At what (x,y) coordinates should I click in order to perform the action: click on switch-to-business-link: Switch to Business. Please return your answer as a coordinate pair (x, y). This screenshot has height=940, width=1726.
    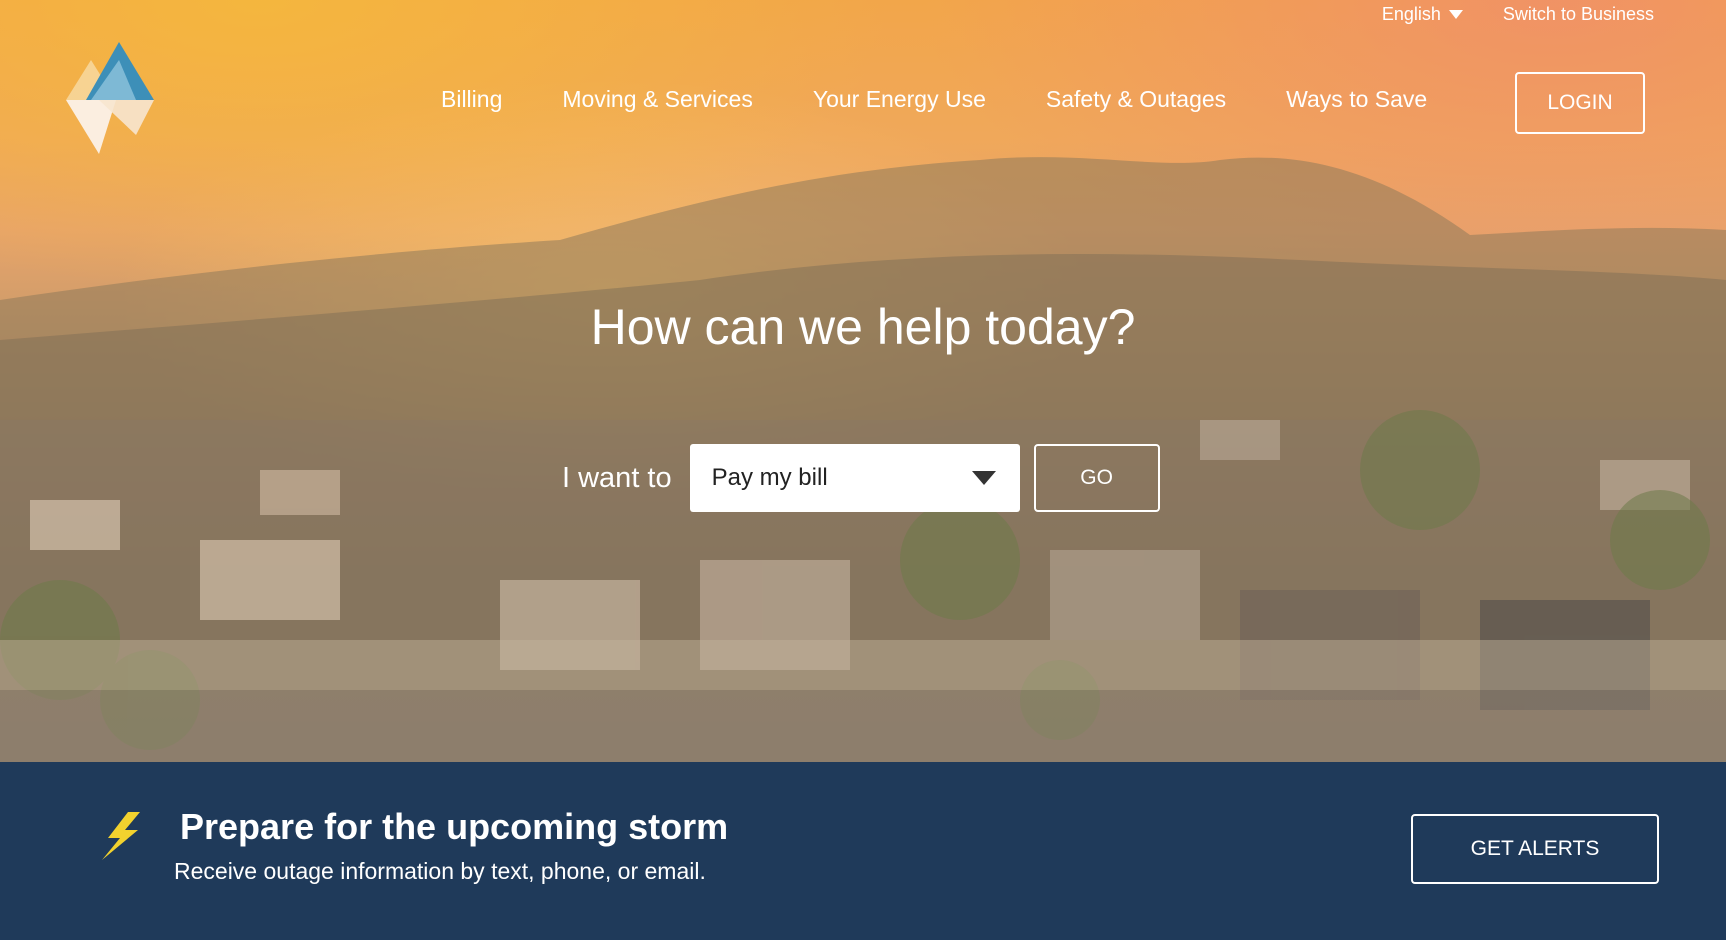
    Looking at the image, I should click on (1578, 14).